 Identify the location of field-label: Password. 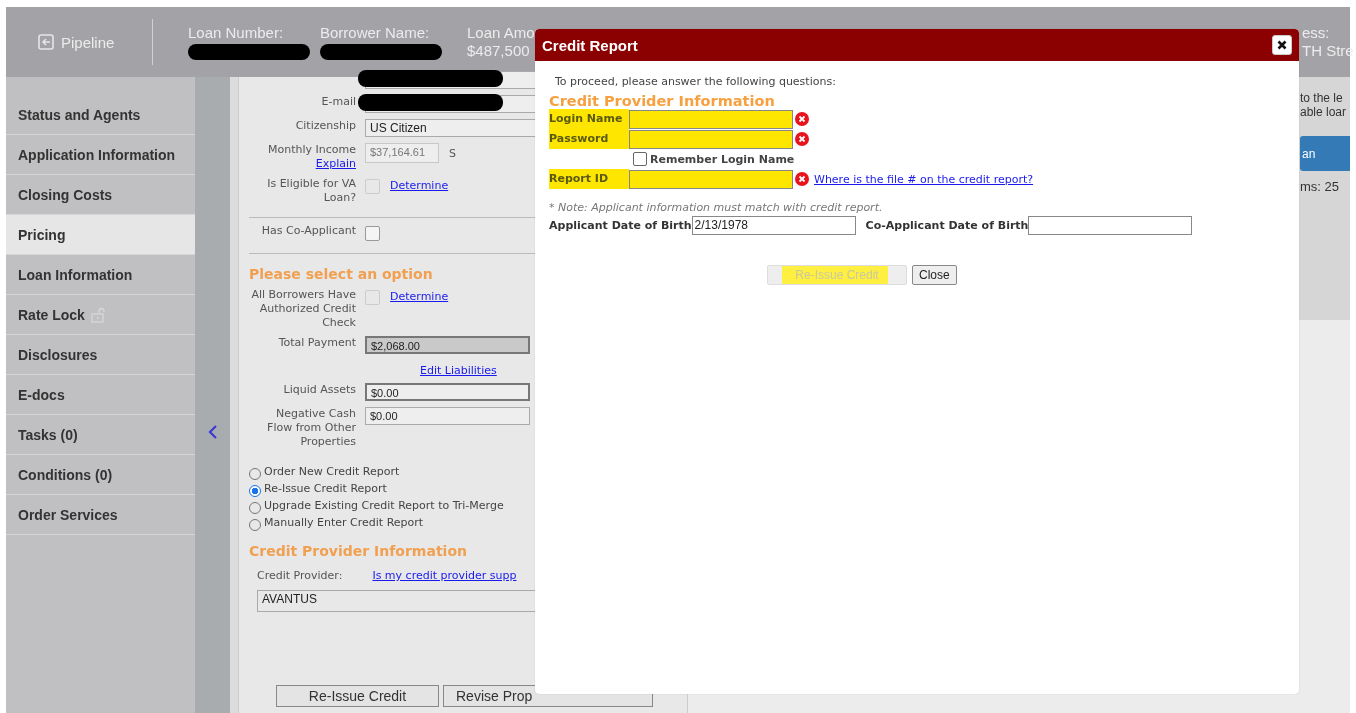
(589, 139).